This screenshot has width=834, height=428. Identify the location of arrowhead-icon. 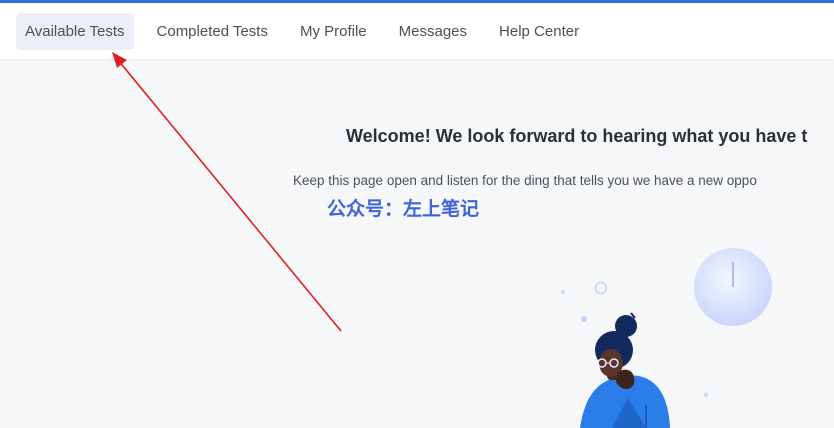
(119, 60).